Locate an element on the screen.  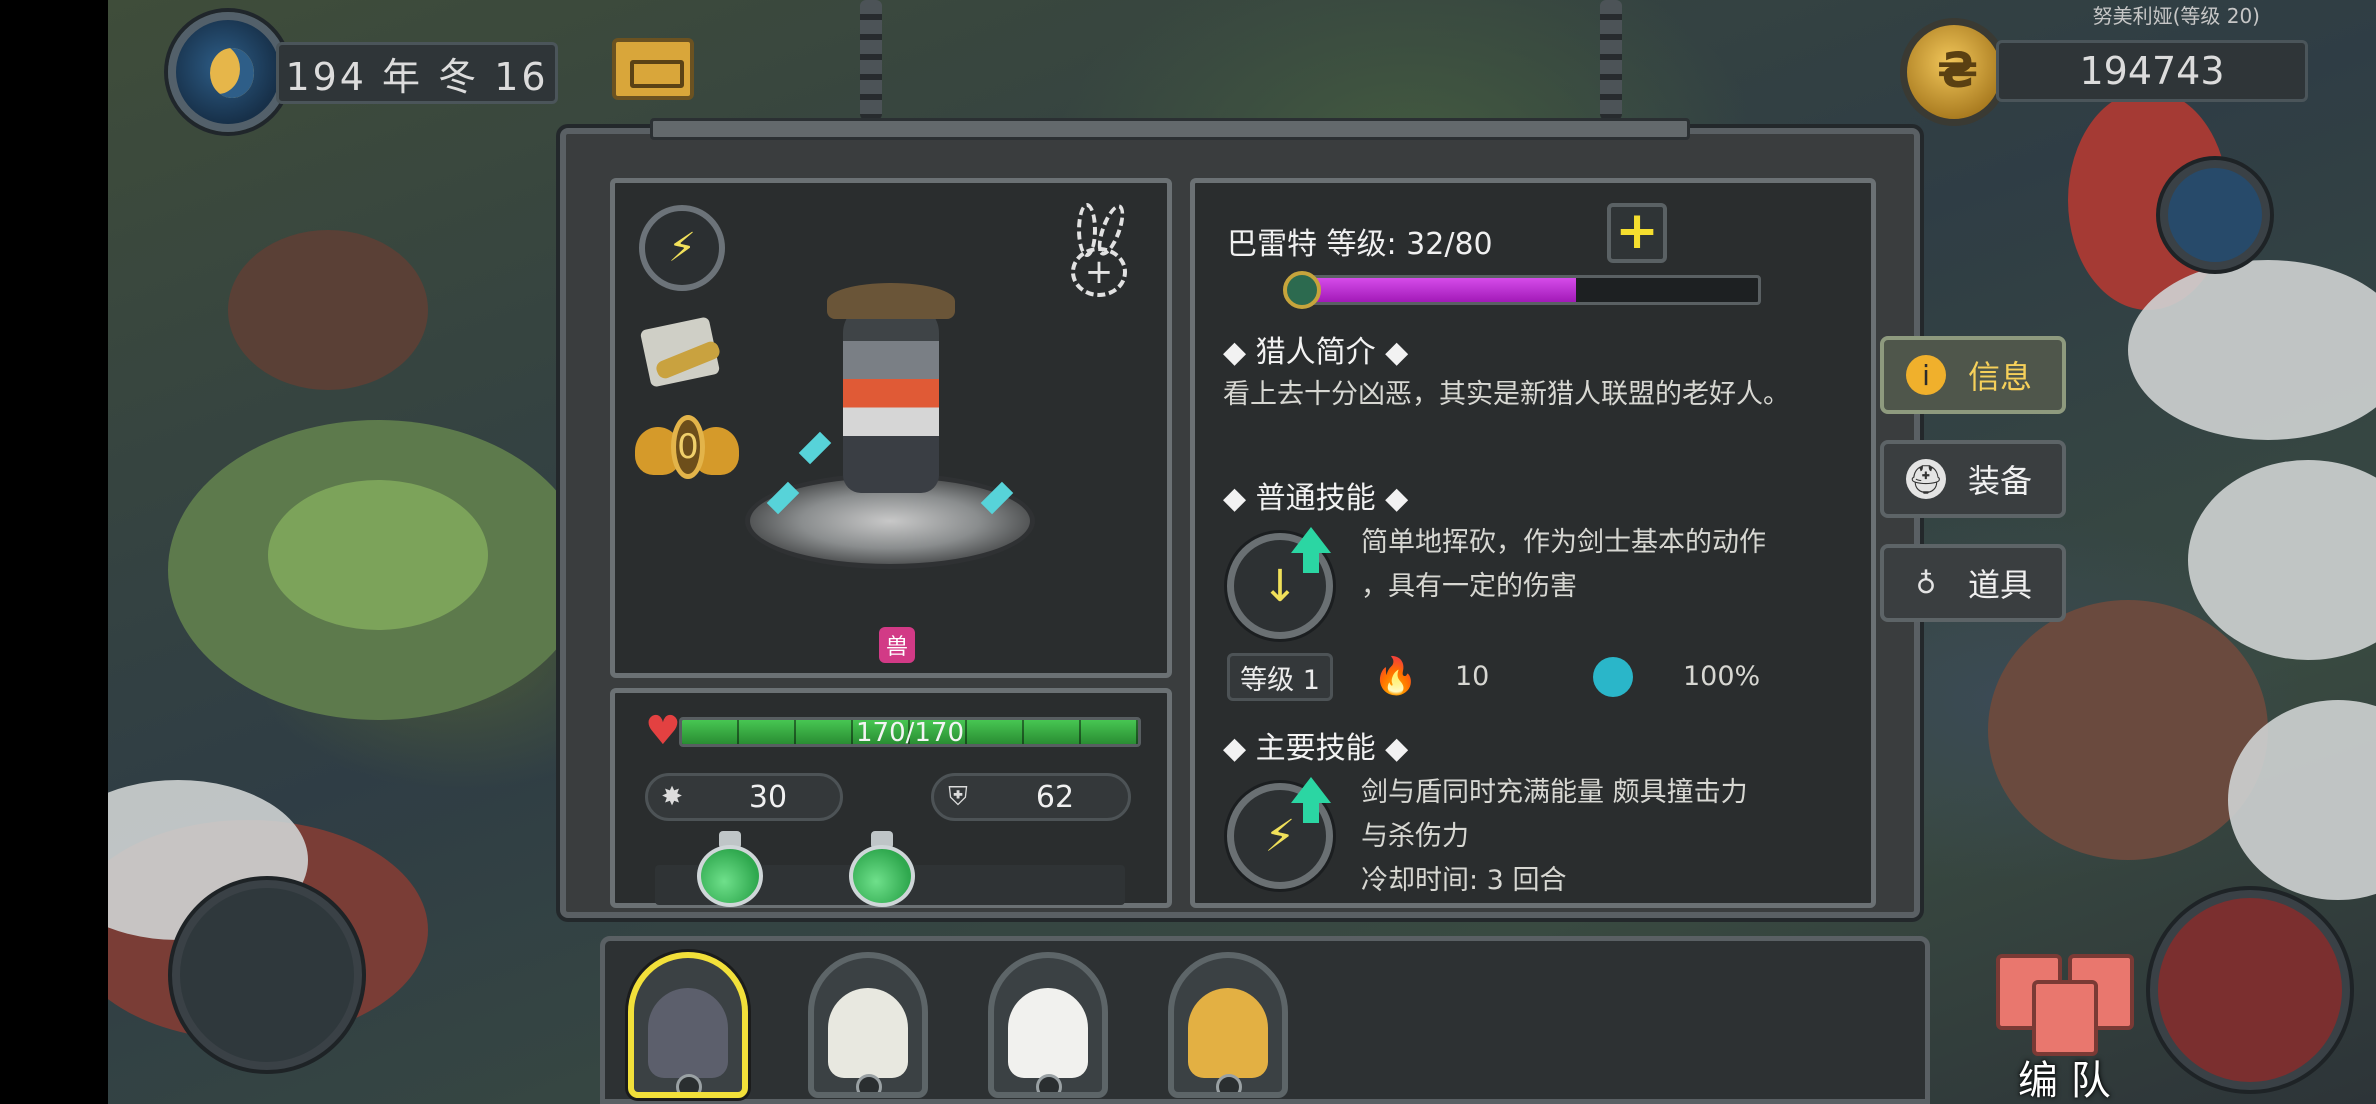
hero-portrait-box: ⚡ 0 + 兽 is located at coordinates (891, 428).